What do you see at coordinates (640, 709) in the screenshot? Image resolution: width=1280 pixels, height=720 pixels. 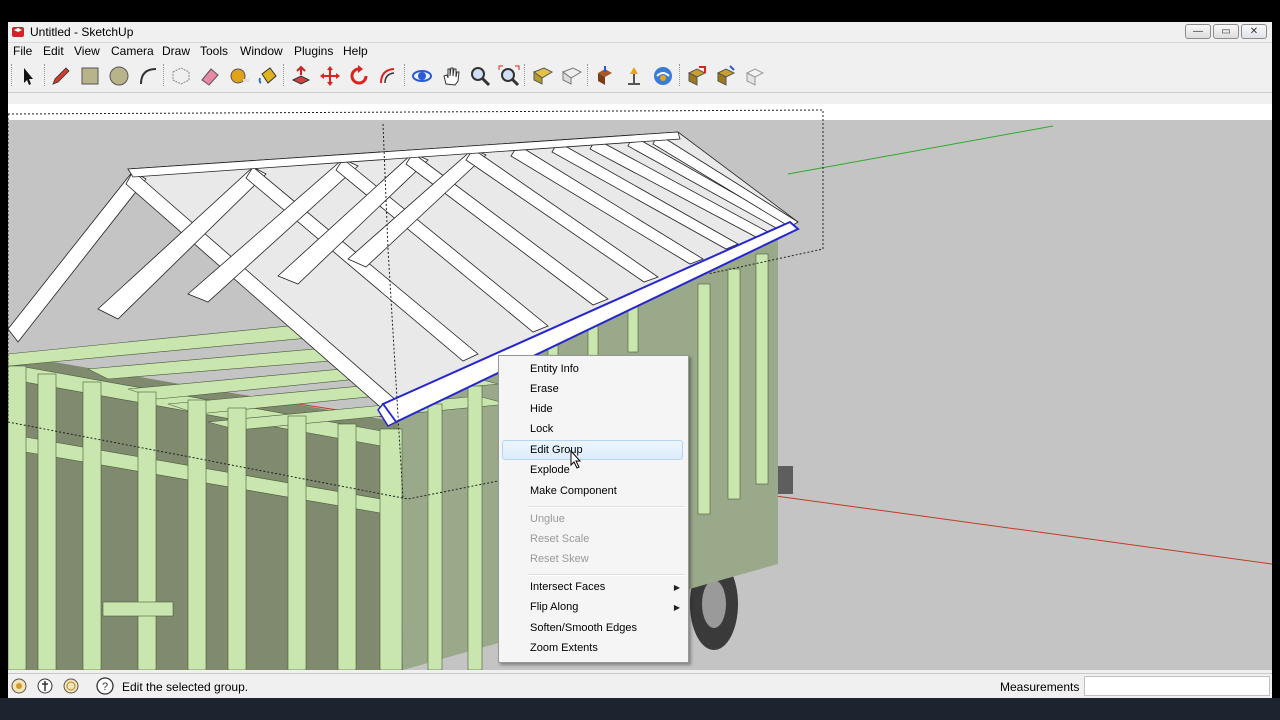 I see `taskbar` at bounding box center [640, 709].